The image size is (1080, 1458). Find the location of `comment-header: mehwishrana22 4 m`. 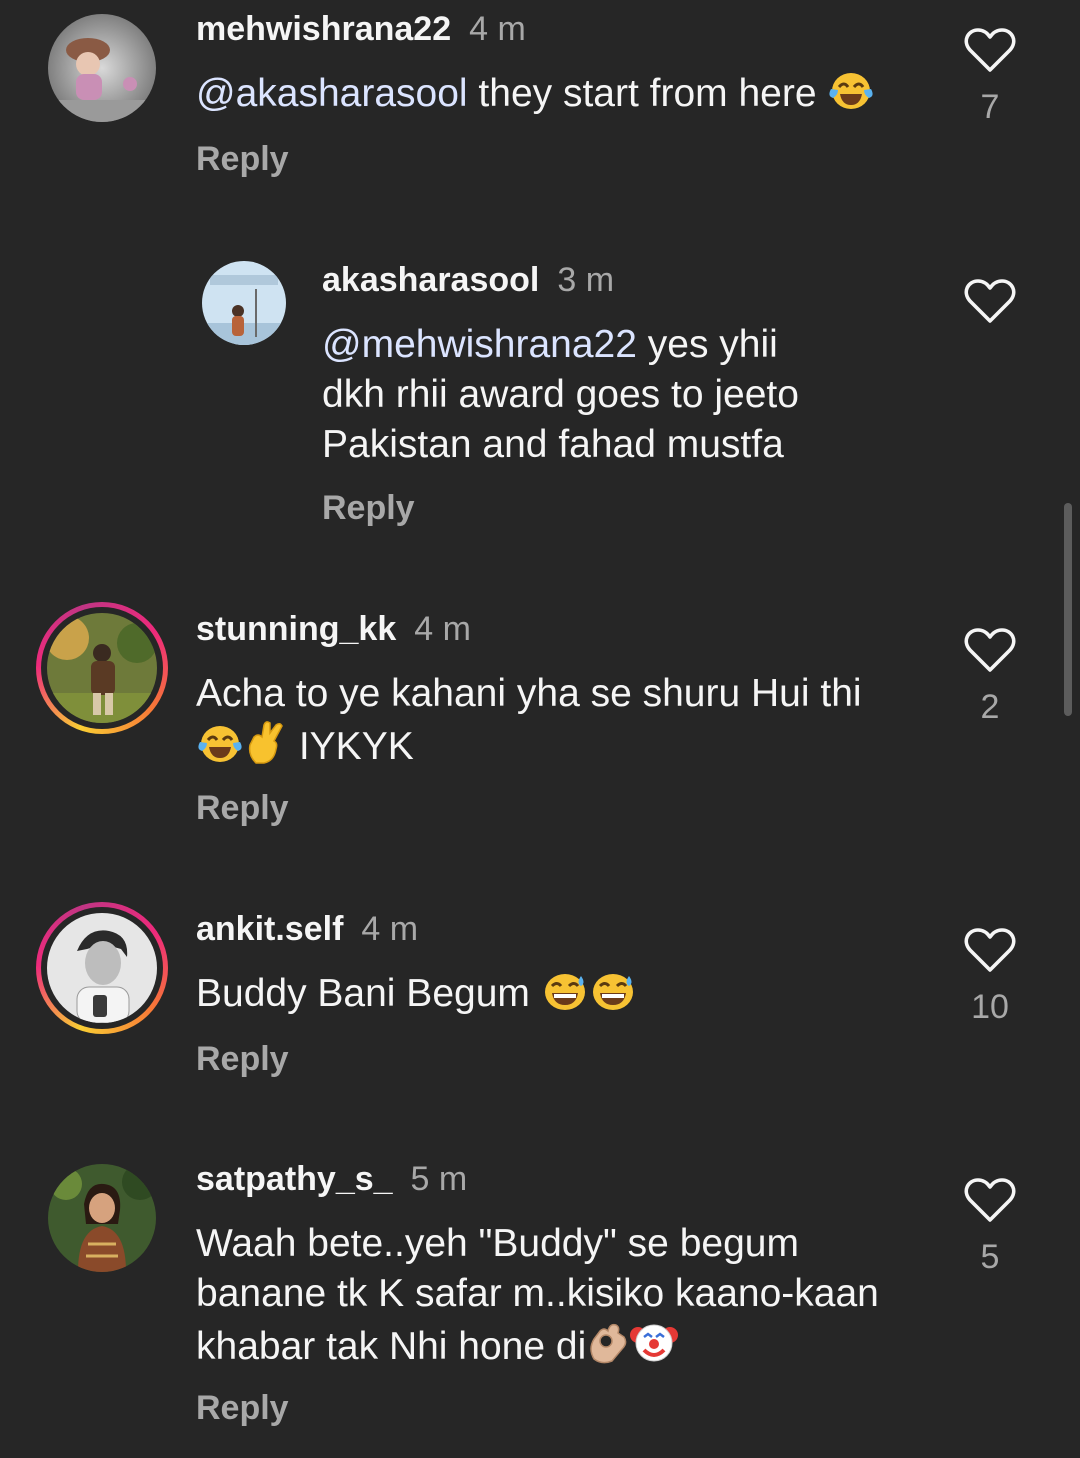

comment-header: mehwishrana22 4 m is located at coordinates (361, 29).